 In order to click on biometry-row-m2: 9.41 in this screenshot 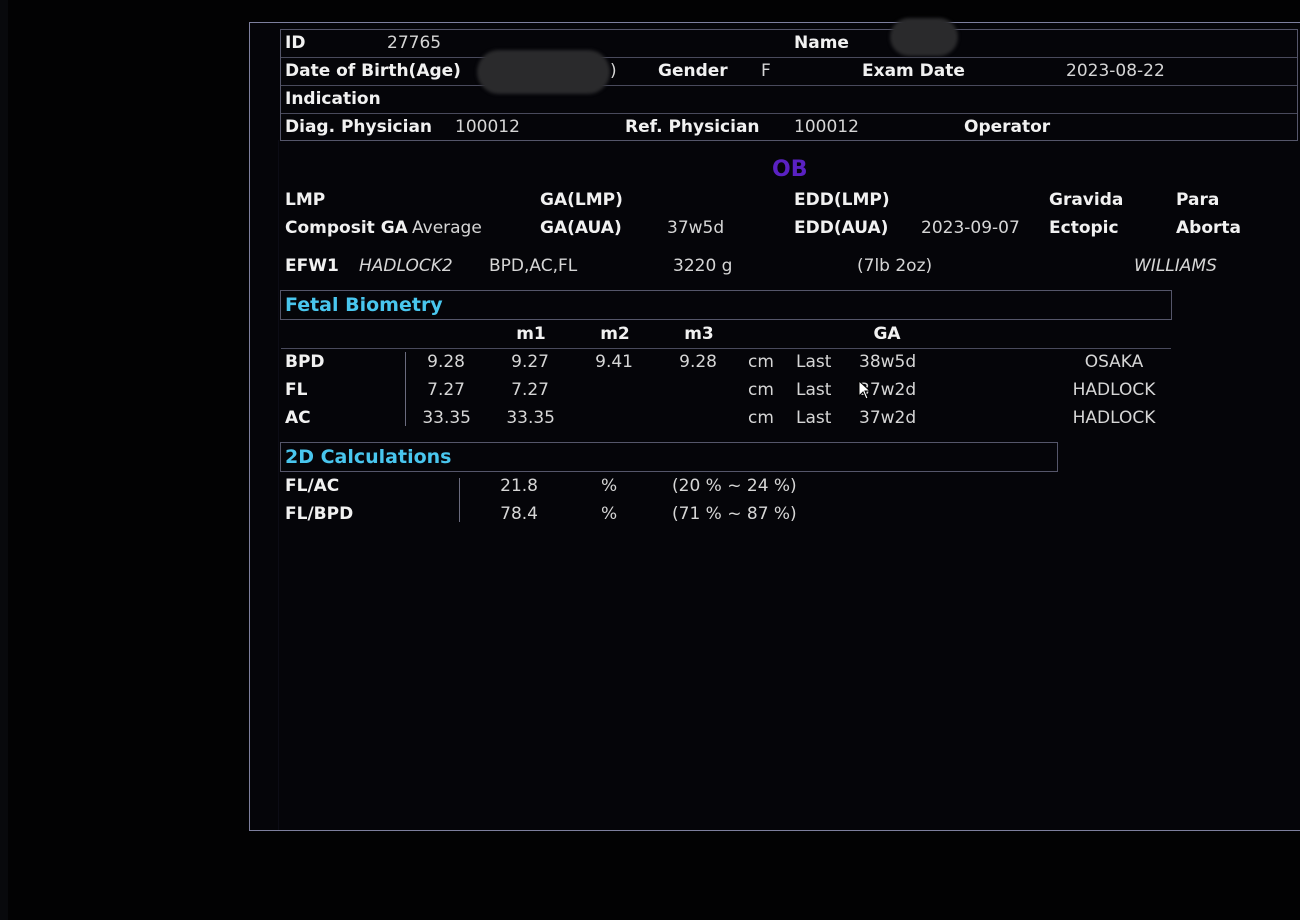, I will do `click(614, 362)`.